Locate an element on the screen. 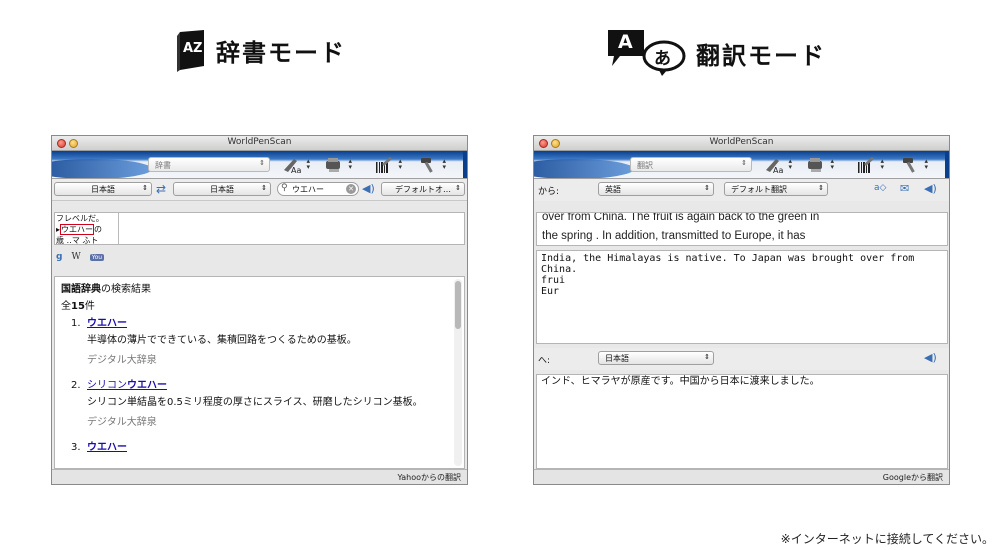 Image resolution: width=1000 pixels, height=550 pixels. to-label: へ: is located at coordinates (544, 361).